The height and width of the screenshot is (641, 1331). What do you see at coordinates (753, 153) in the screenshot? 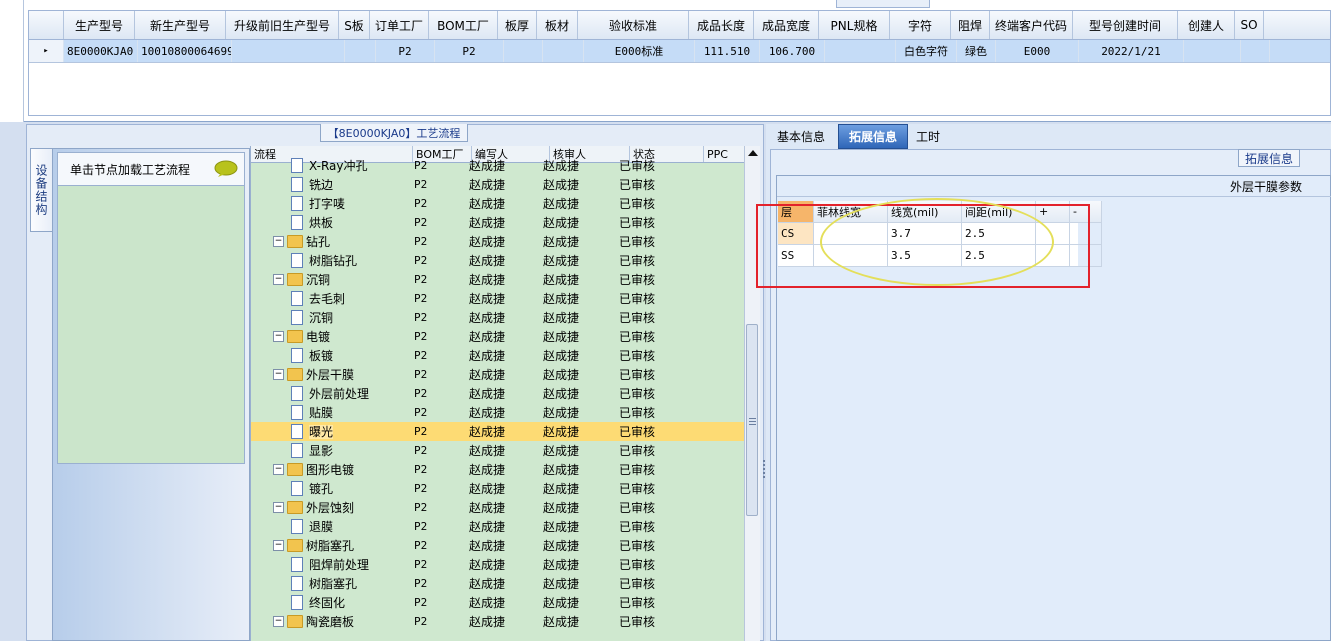
I see `scroll-up-icon` at bounding box center [753, 153].